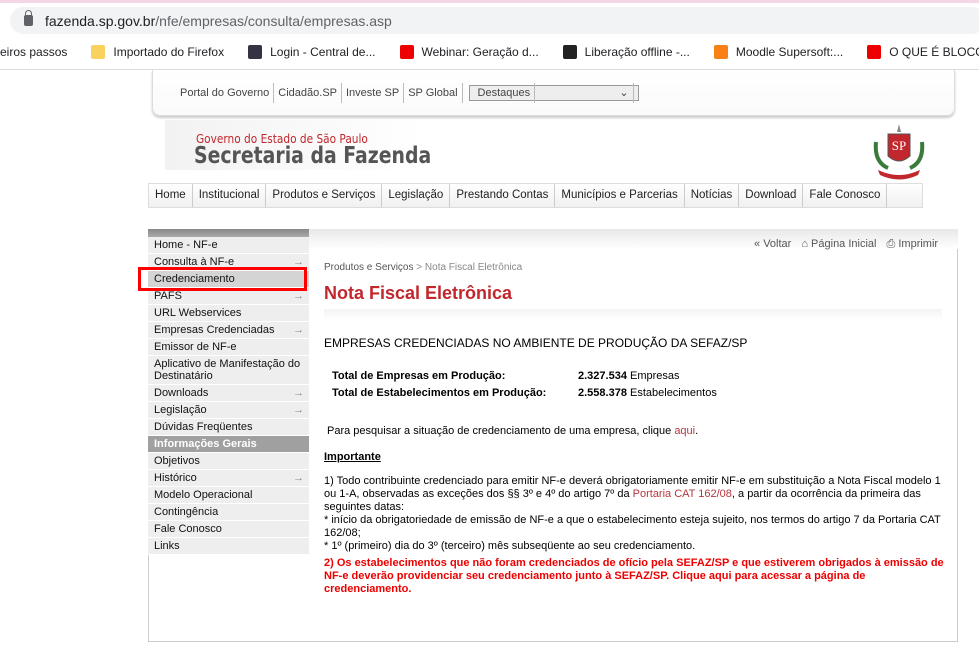 The image size is (979, 651). I want to click on print-link: ⎙ Imprimir, so click(912, 244).